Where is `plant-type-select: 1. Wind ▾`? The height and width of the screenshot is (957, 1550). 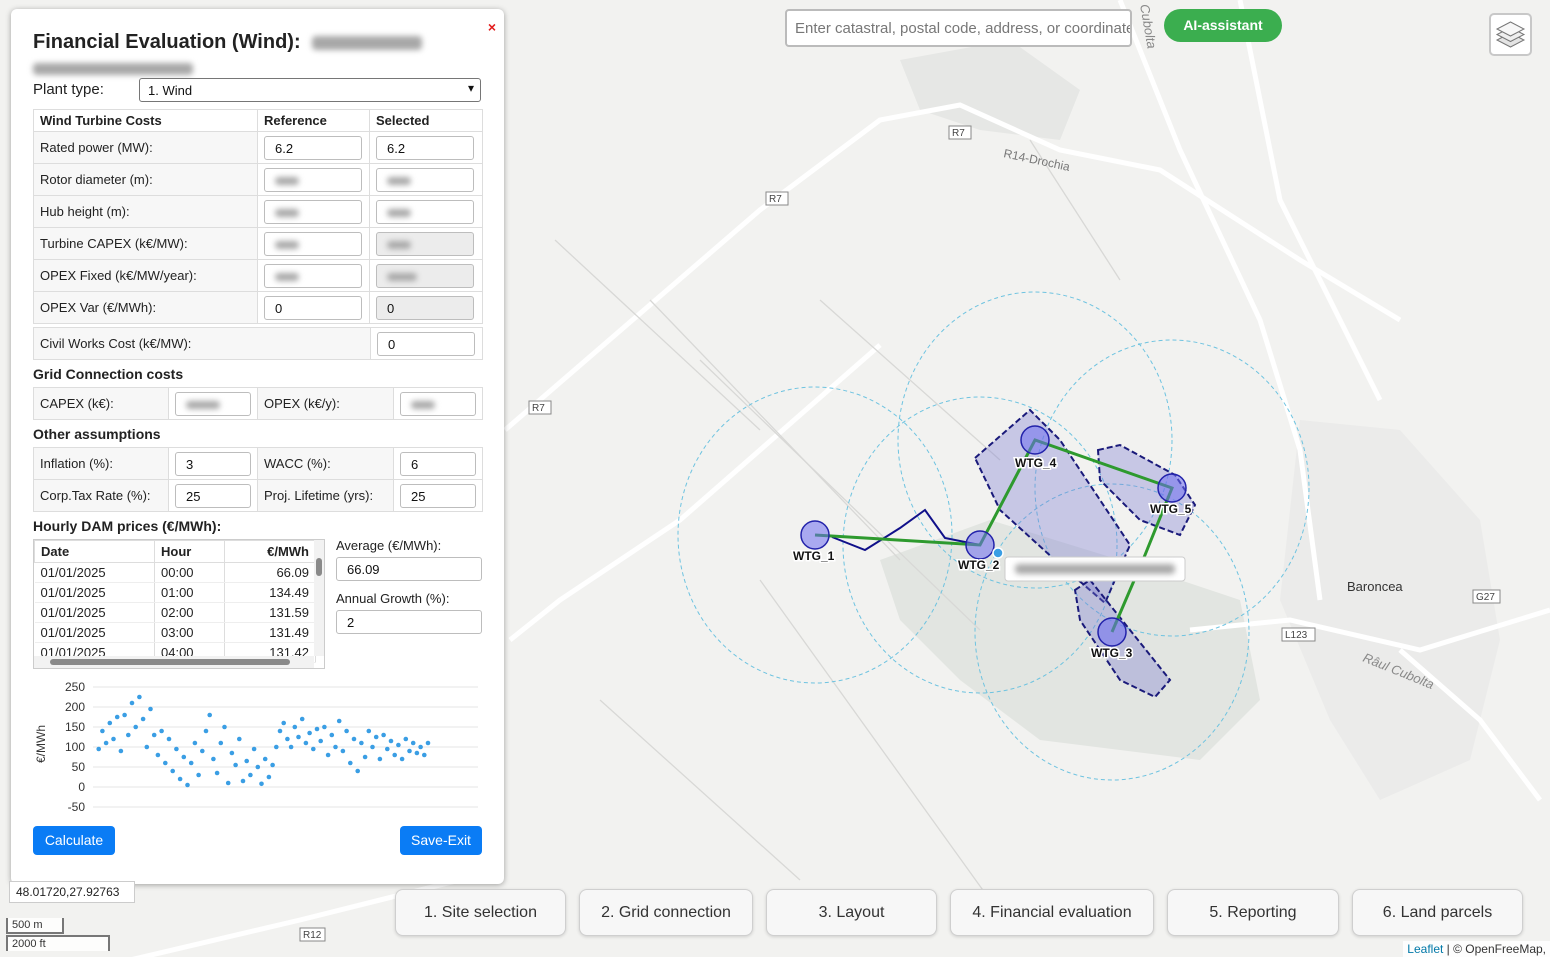 plant-type-select: 1. Wind ▾ is located at coordinates (310, 90).